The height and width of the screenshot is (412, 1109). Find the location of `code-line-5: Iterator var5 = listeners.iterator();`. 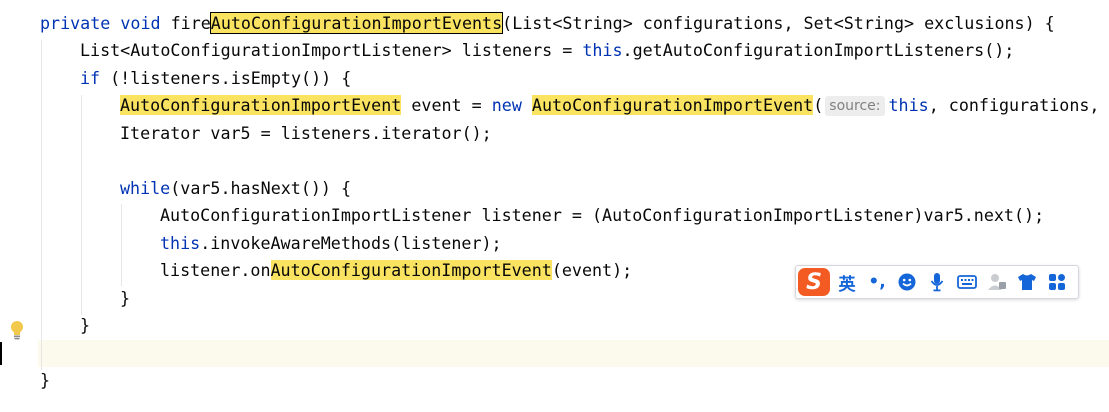

code-line-5: Iterator var5 = listeners.iterator(); is located at coordinates (554, 134).